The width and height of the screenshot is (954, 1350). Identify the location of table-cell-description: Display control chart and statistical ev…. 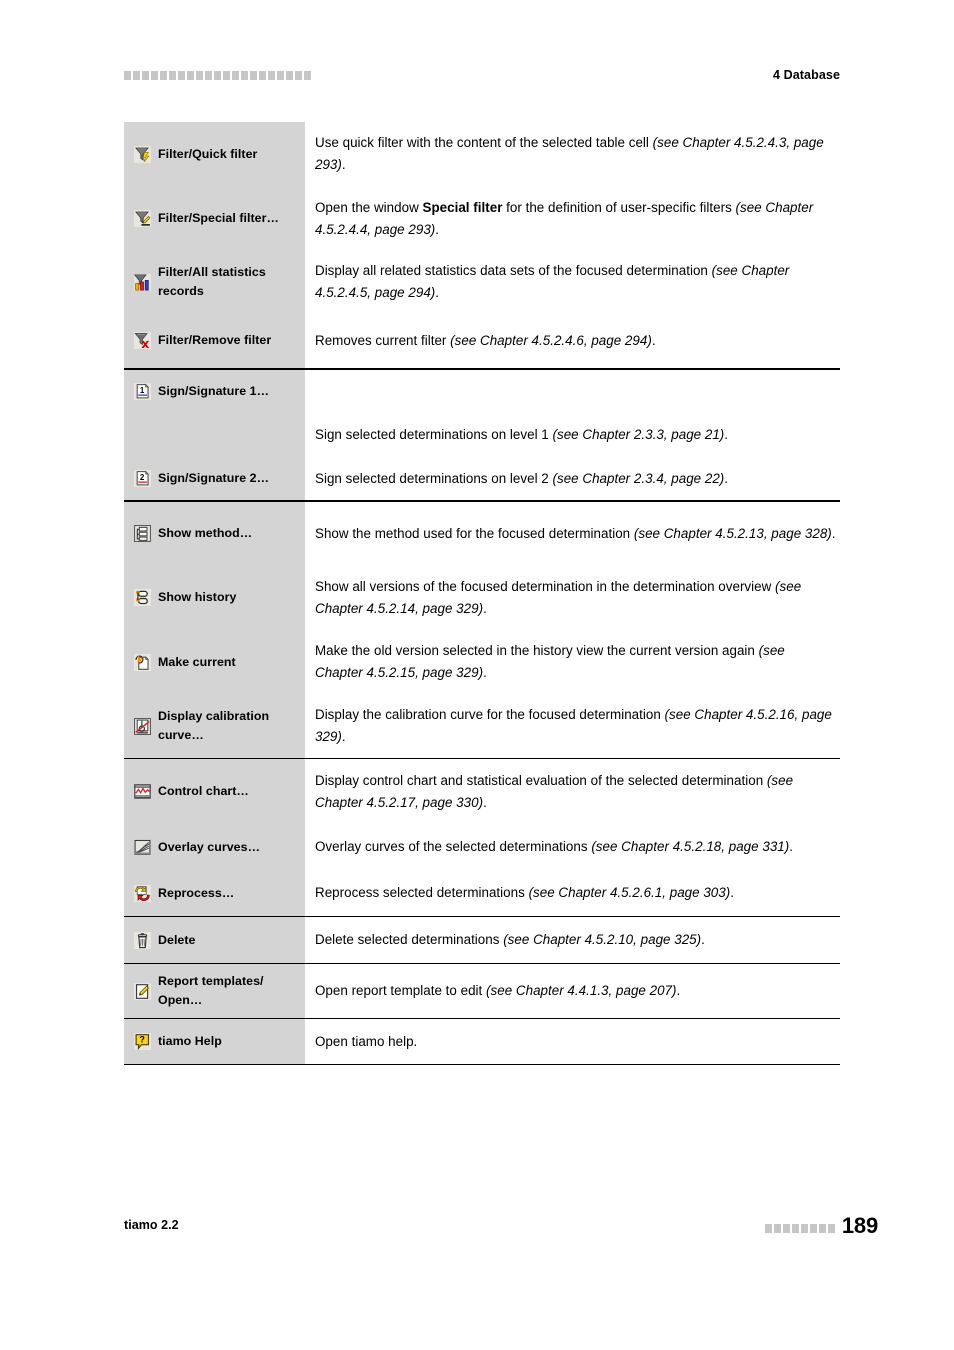
(572, 791).